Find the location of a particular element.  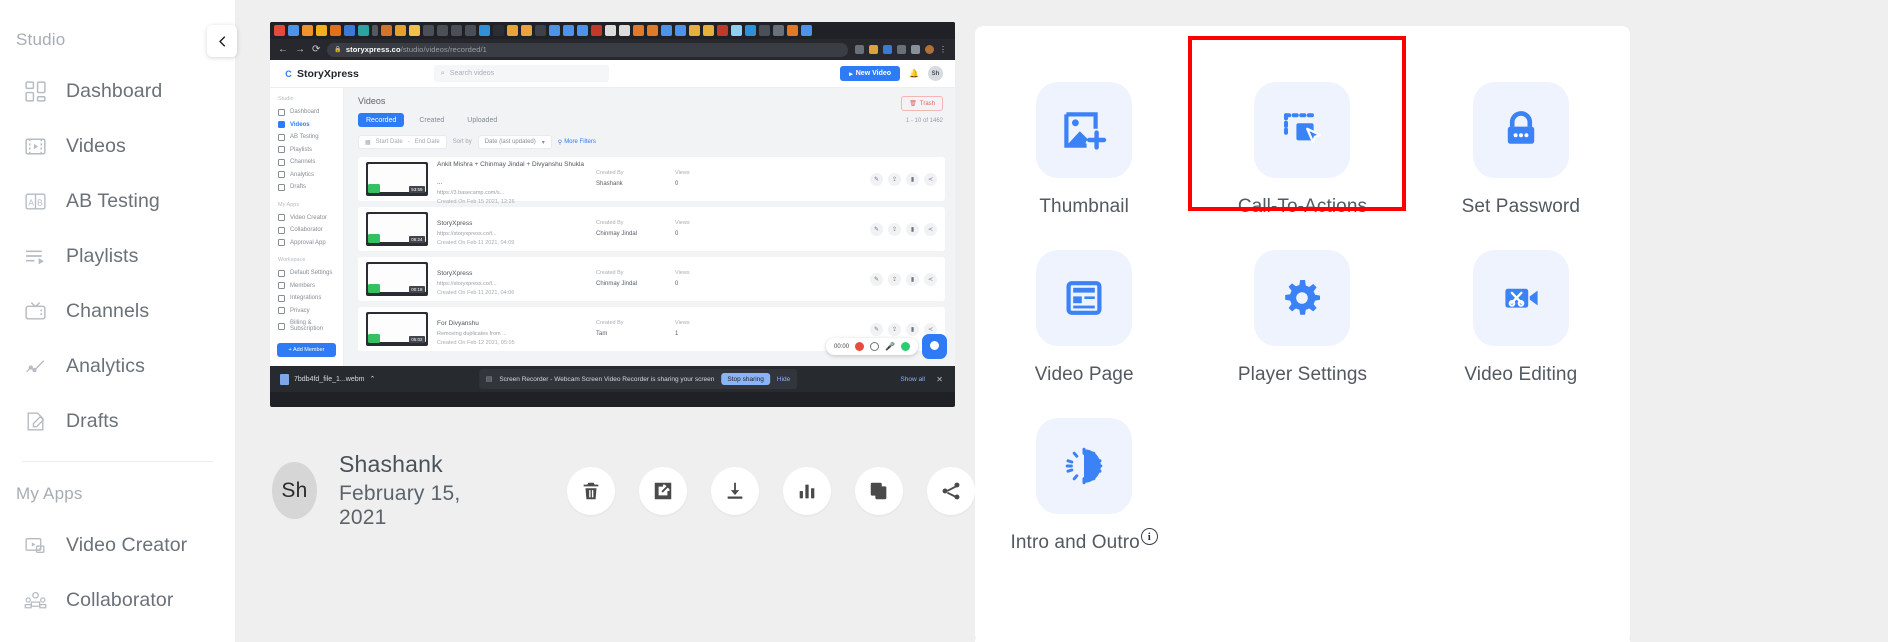

sidebar-item-playlists: Playlists is located at coordinates (117, 256).